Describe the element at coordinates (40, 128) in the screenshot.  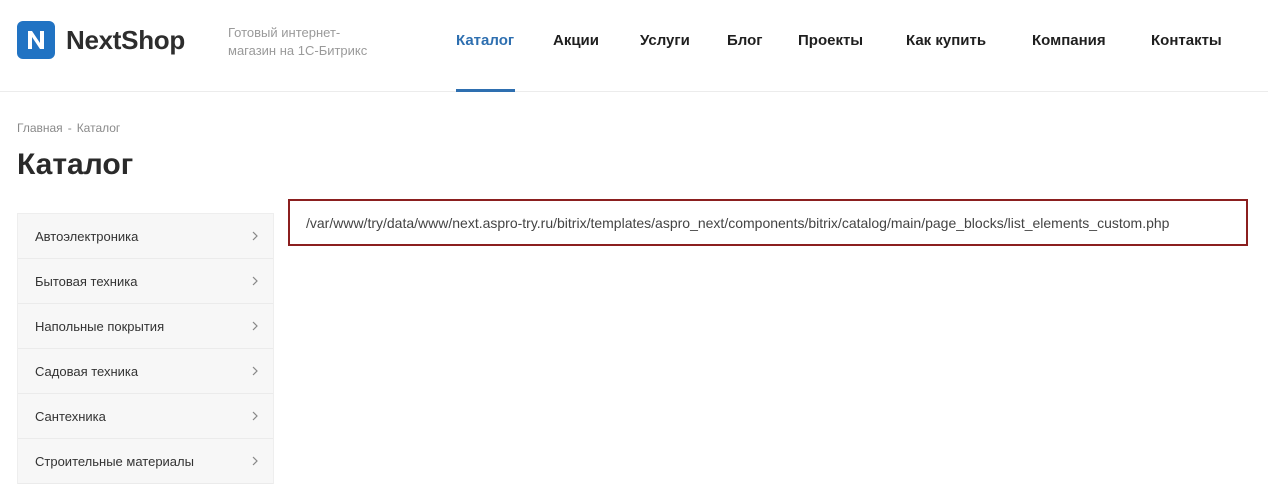
I see `breadcrumb-home: Главная` at that location.